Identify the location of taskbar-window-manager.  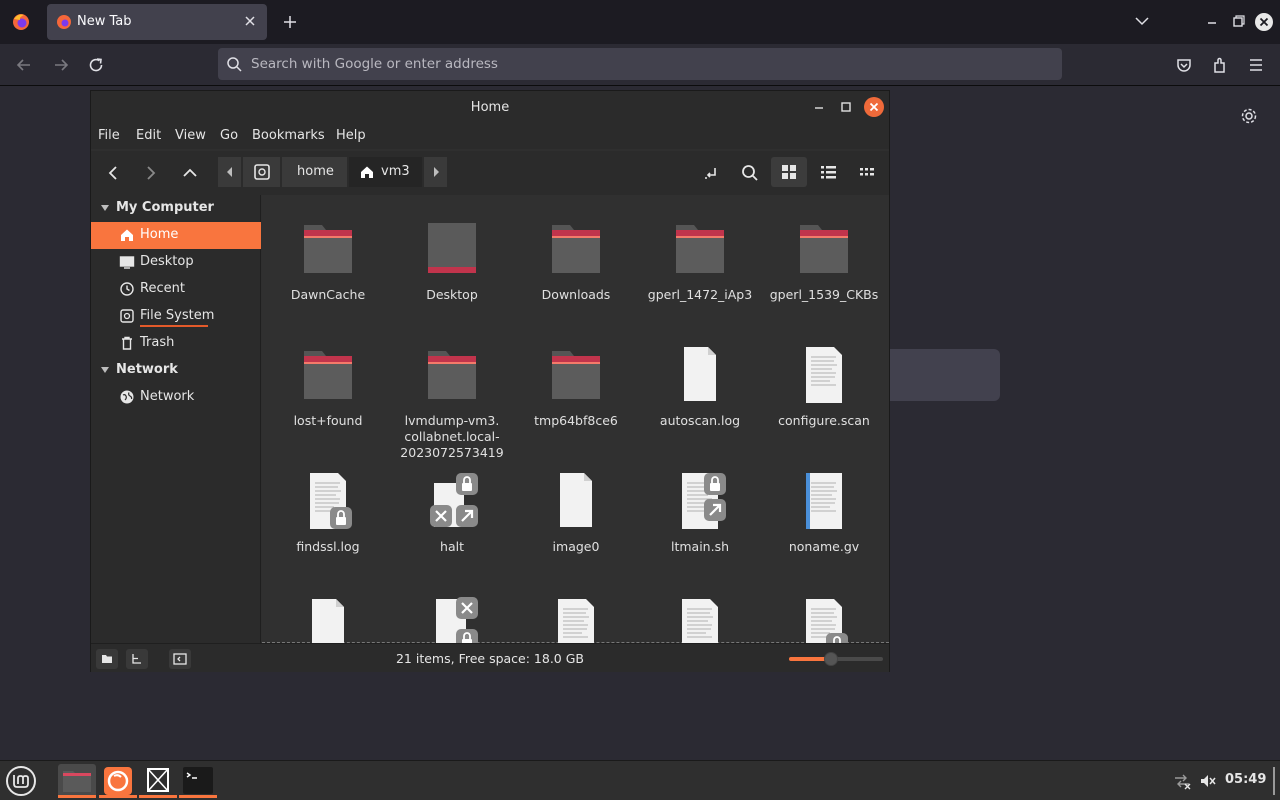
(158, 781).